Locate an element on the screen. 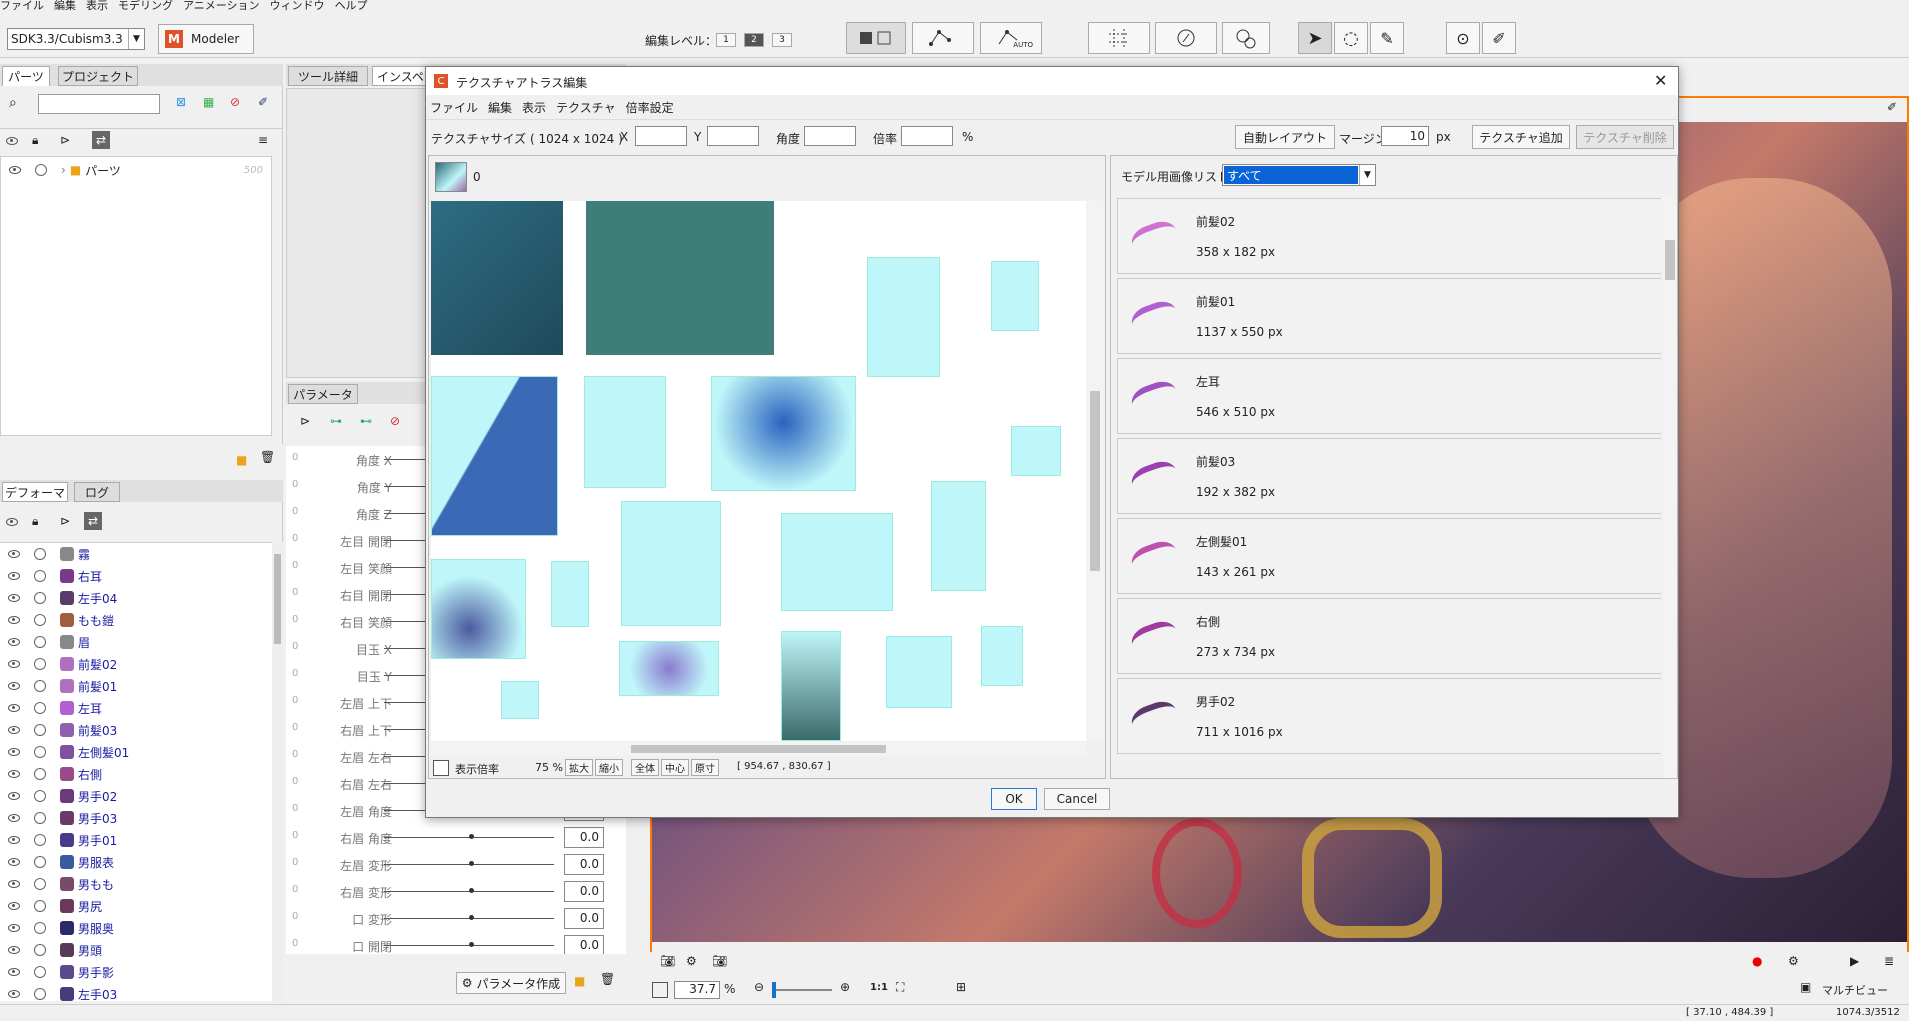  deformer-item: 男服表 is located at coordinates (136, 862).